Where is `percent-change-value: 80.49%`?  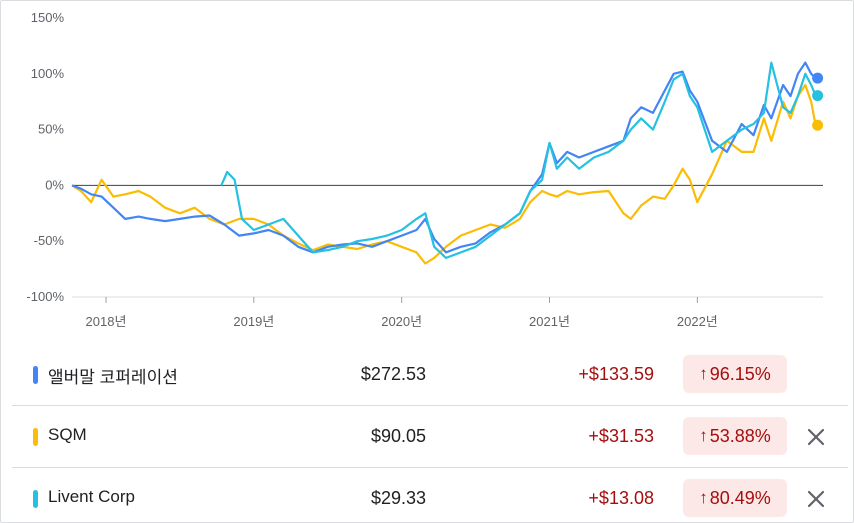
percent-change-value: 80.49% is located at coordinates (740, 497).